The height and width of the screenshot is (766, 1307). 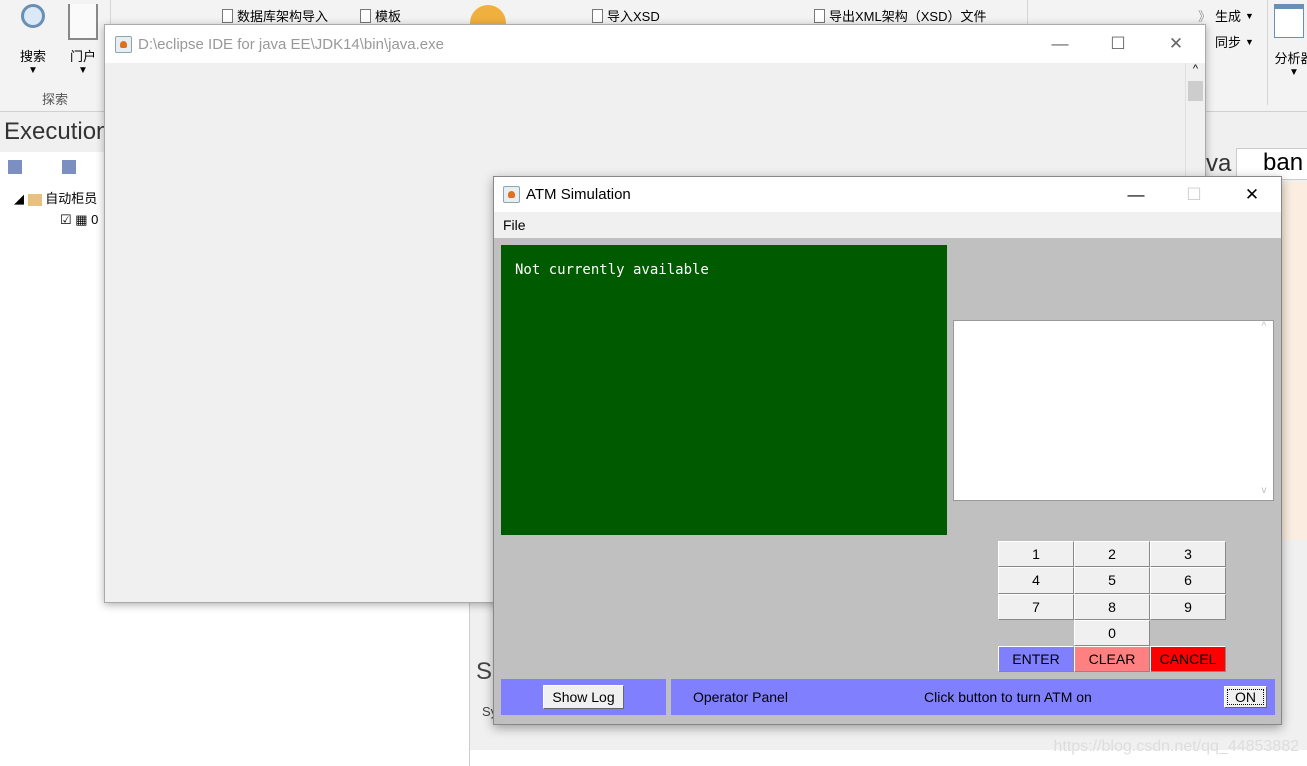 I want to click on menu-bar: File, so click(x=887, y=225).